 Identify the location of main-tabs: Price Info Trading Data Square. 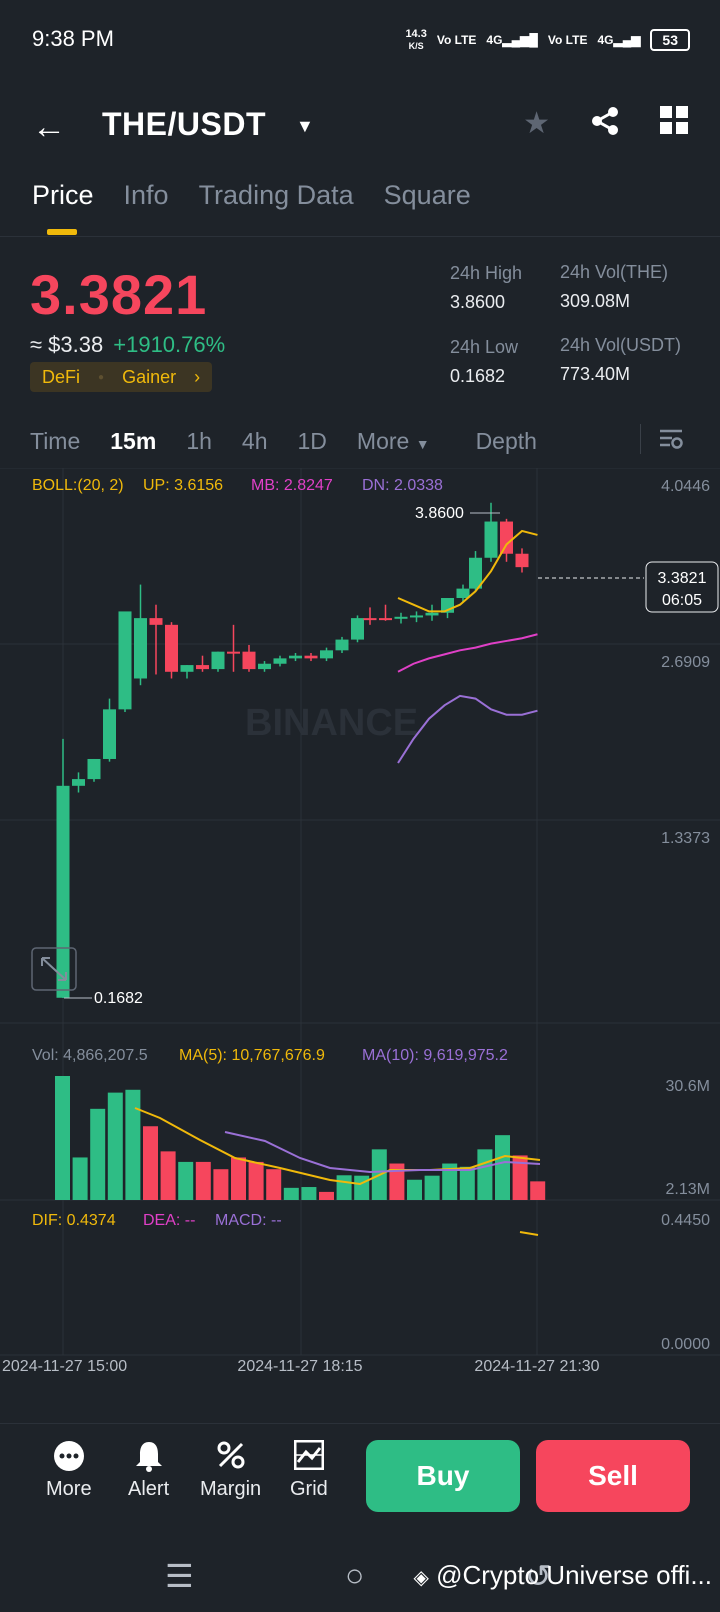
(251, 195).